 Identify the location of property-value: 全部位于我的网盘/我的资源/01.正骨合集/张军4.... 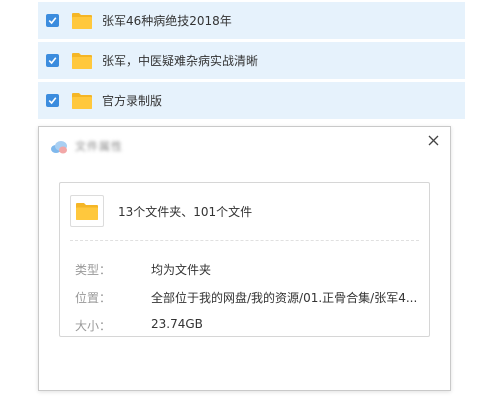
(284, 298).